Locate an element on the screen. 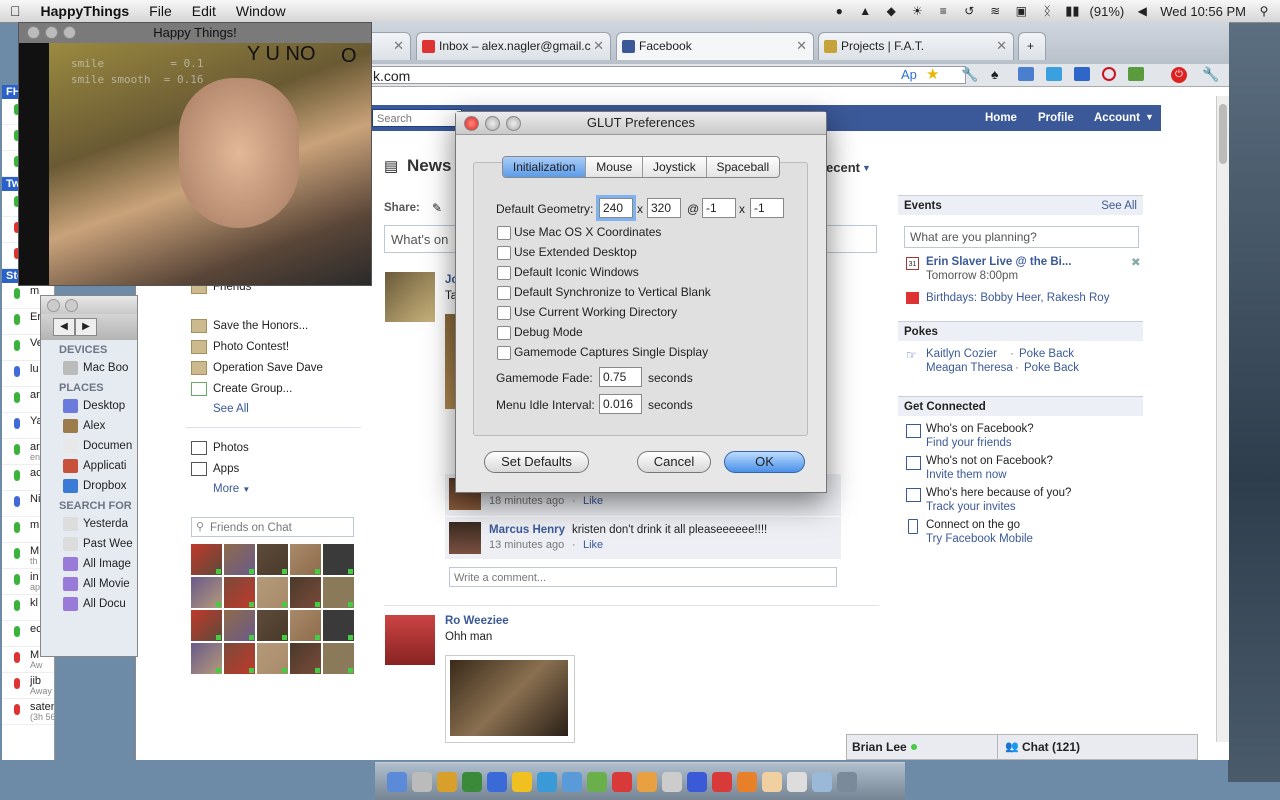 The image size is (1280, 800). scrollbar is located at coordinates (1222, 419).